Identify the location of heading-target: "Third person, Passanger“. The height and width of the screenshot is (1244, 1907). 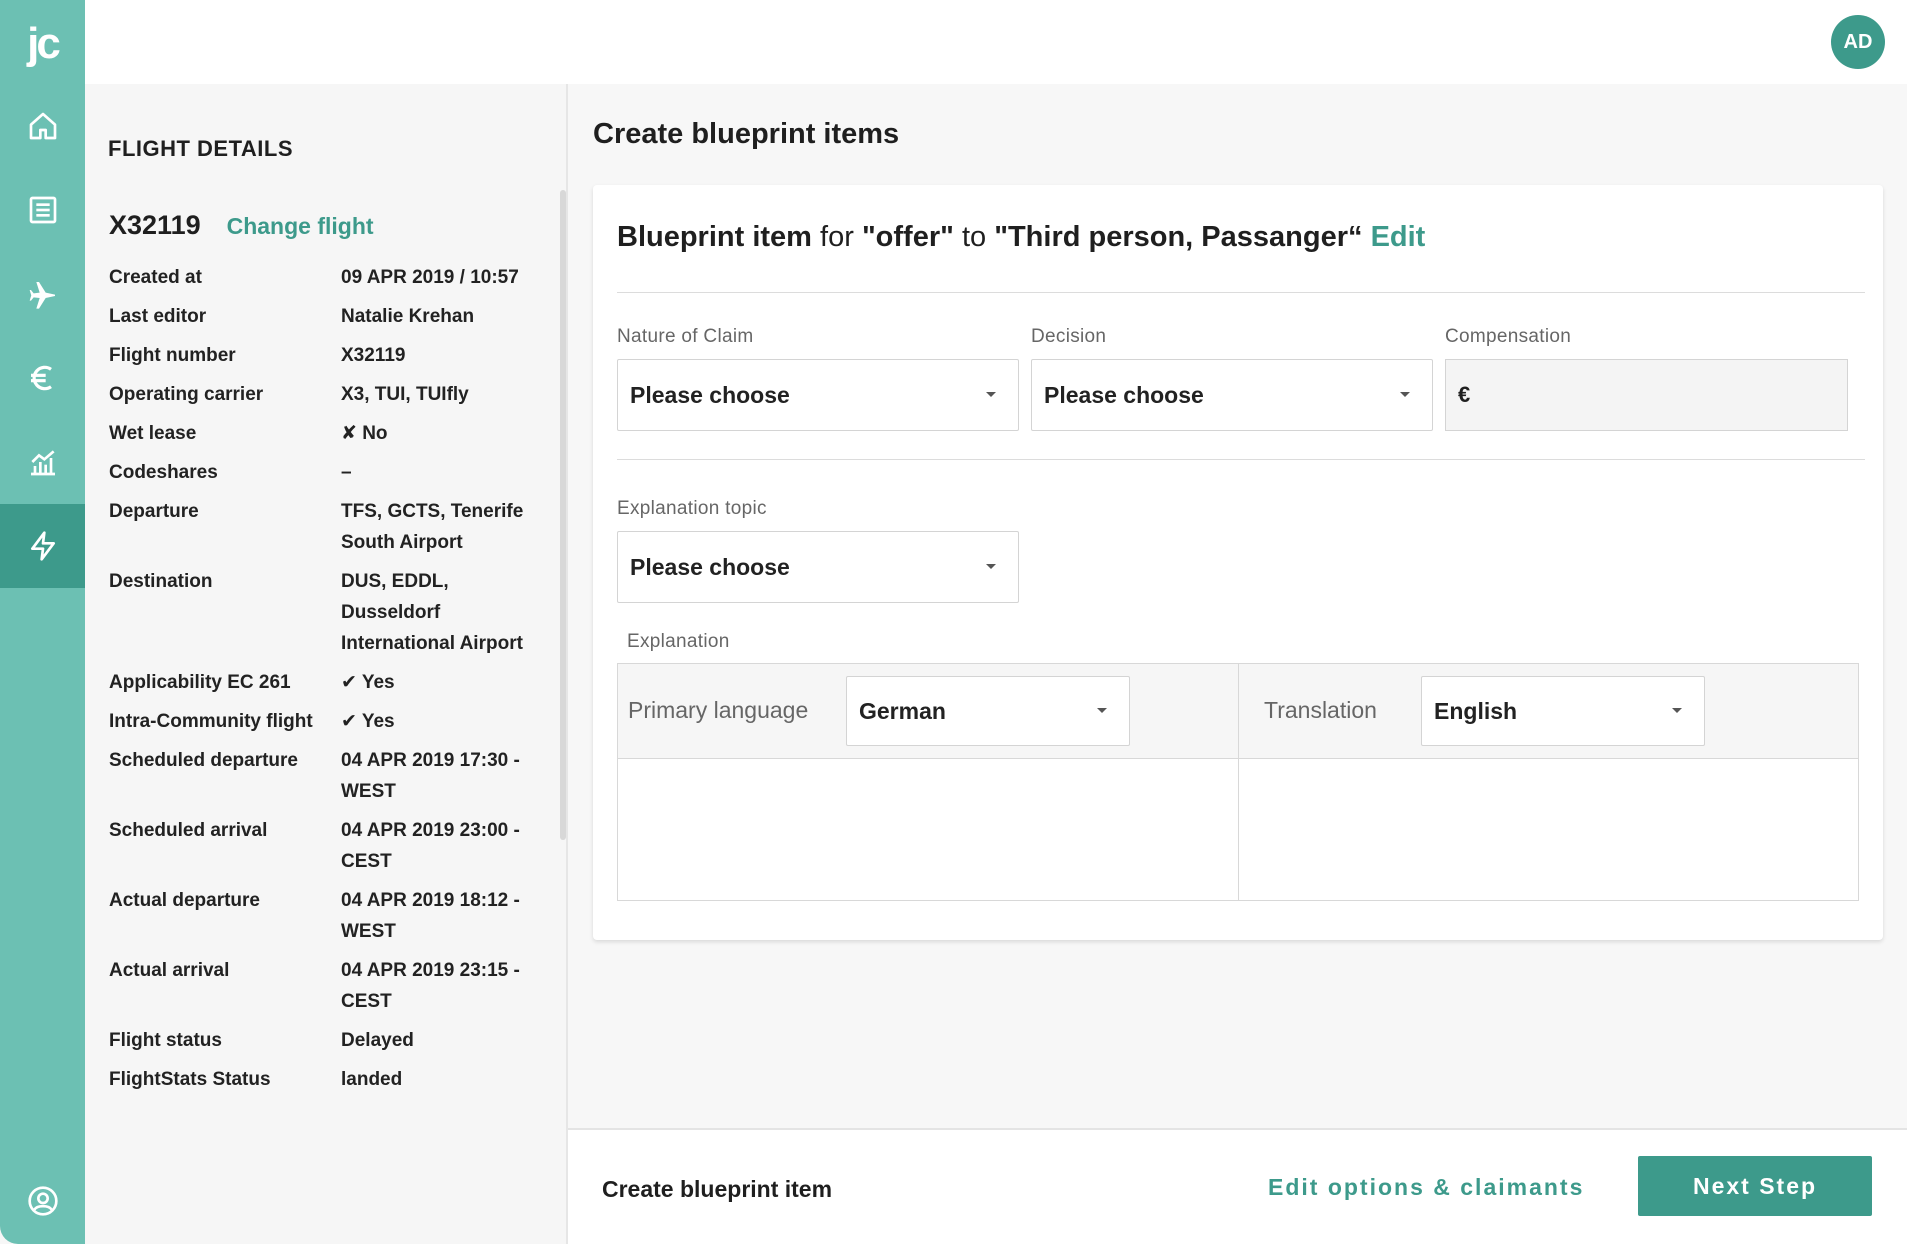
(1178, 237).